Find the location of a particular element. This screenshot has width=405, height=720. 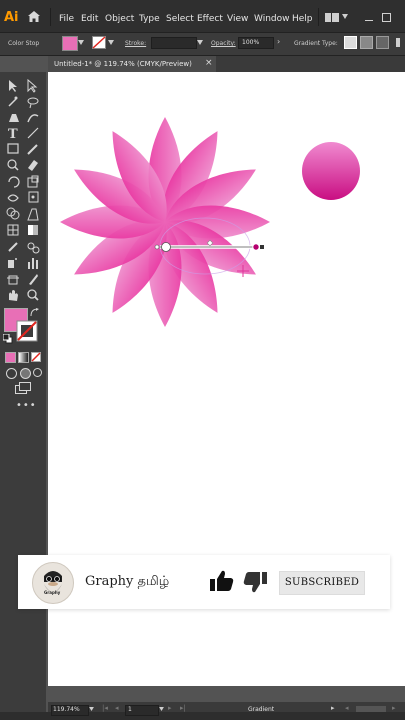

column-graph-tool-icon is located at coordinates (33, 263).